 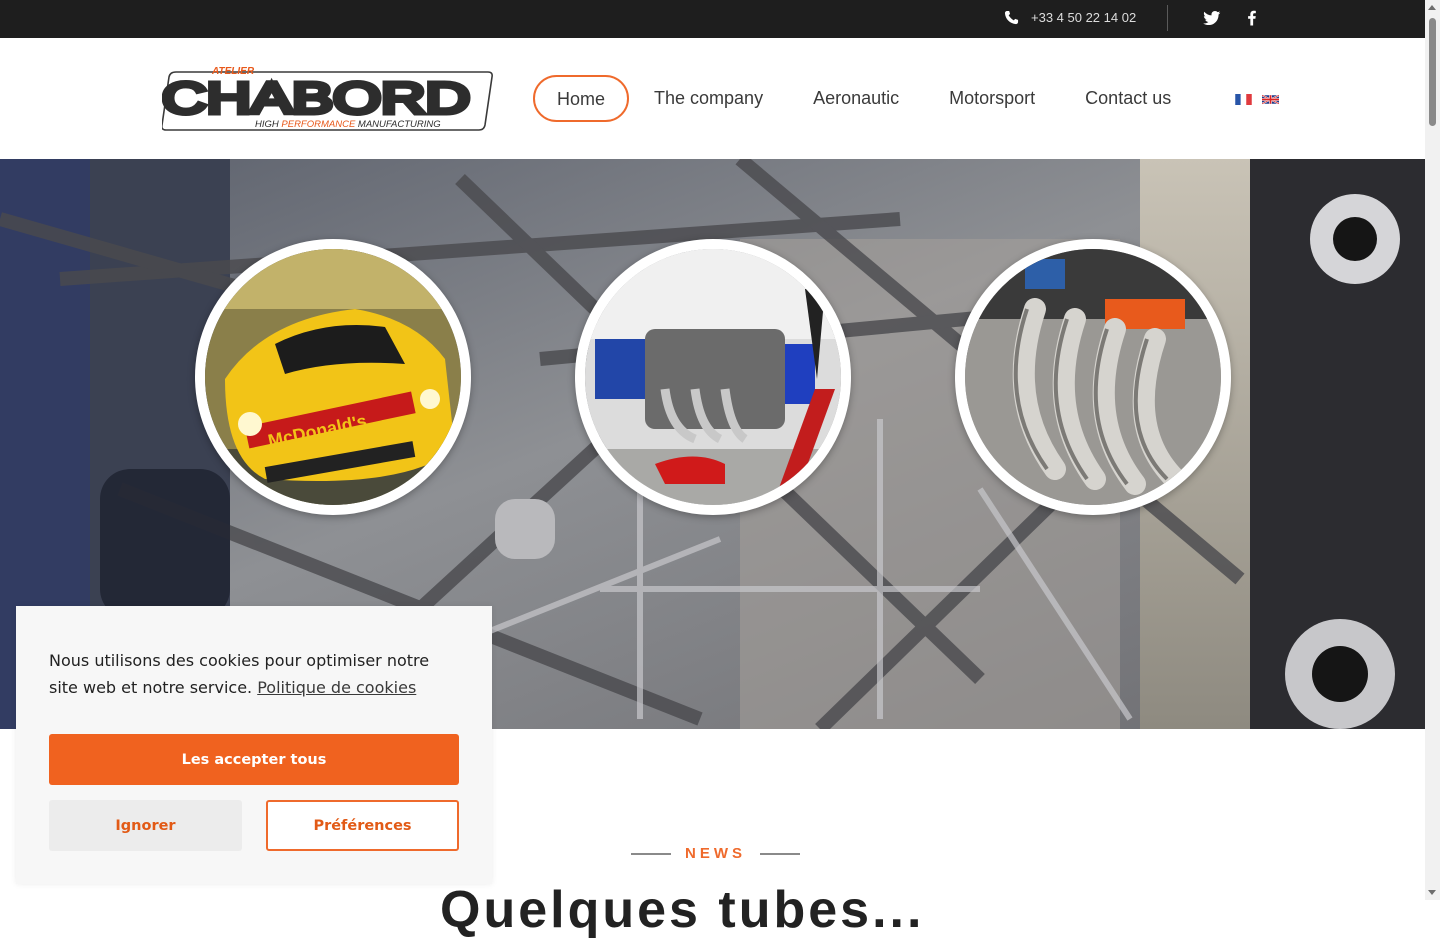 I want to click on phone-contact: +33 4 50 22 14 02, so click(x=1070, y=17).